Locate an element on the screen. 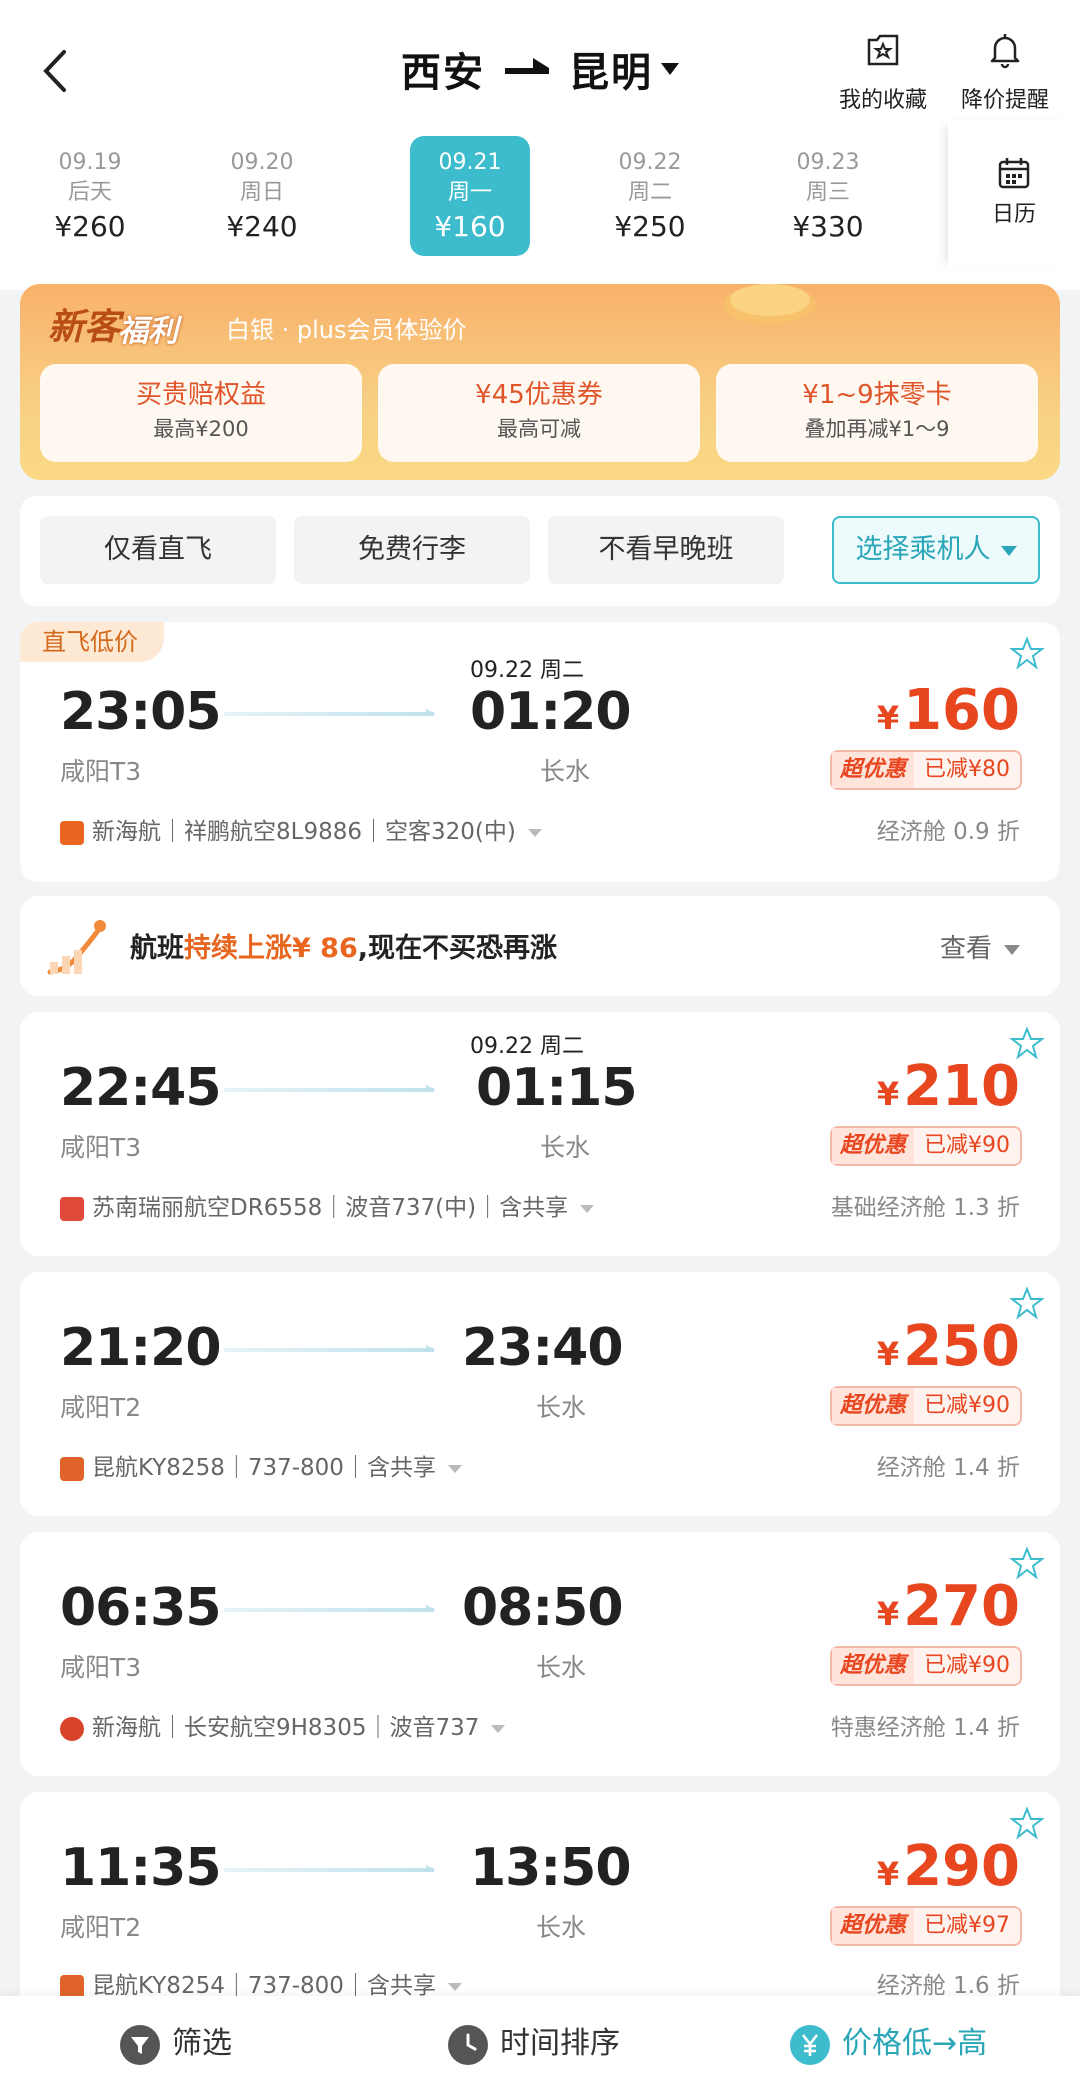  promo-card-sub: 最高可减 is located at coordinates (539, 429).